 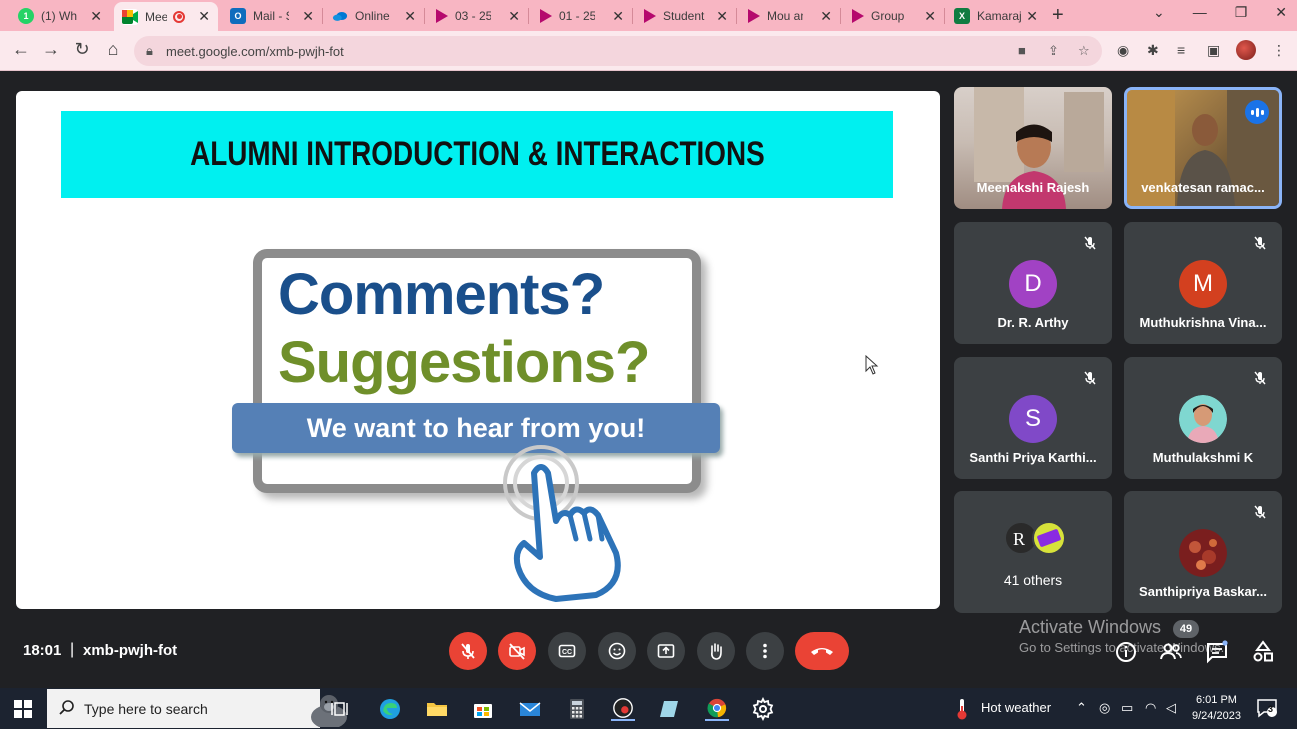 What do you see at coordinates (60, 16) in the screenshot?
I see `tab-whatsapp: 1 (1) What ✕` at bounding box center [60, 16].